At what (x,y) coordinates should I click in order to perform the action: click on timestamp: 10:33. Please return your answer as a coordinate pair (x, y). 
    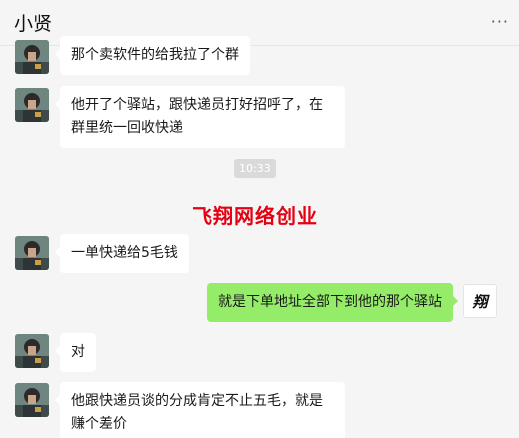
    Looking at the image, I should click on (255, 168).